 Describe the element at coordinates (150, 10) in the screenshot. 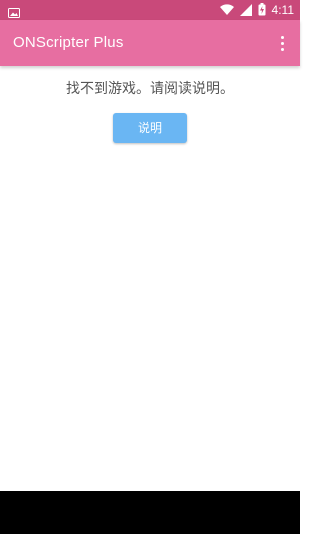

I see `status-bar: 4:11` at that location.